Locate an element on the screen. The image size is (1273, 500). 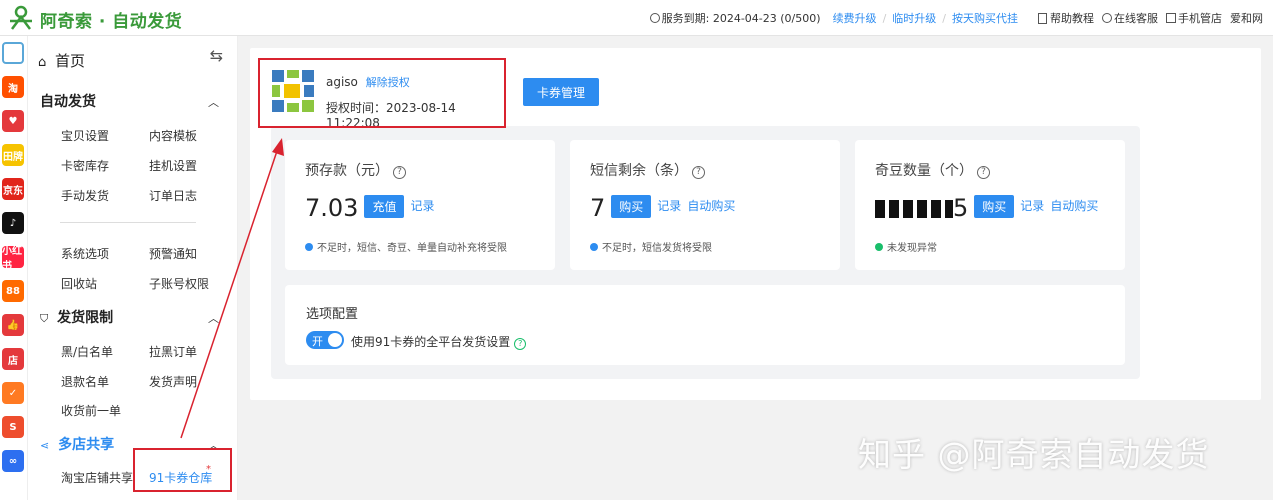
sidebar-item: 收货前一单 is located at coordinates (91, 410).